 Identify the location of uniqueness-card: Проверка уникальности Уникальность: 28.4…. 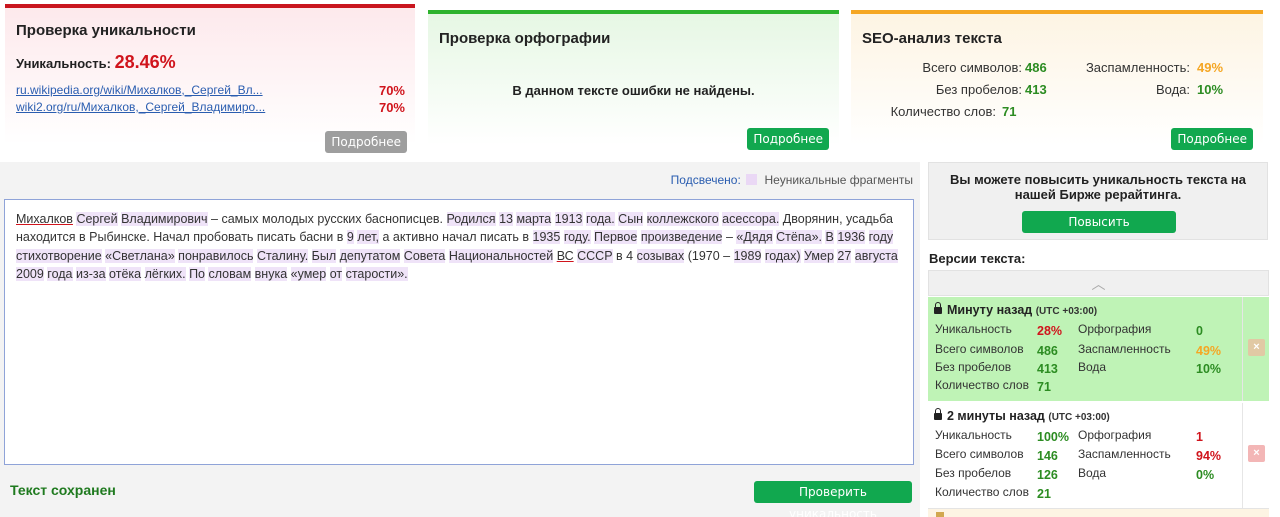
(210, 78).